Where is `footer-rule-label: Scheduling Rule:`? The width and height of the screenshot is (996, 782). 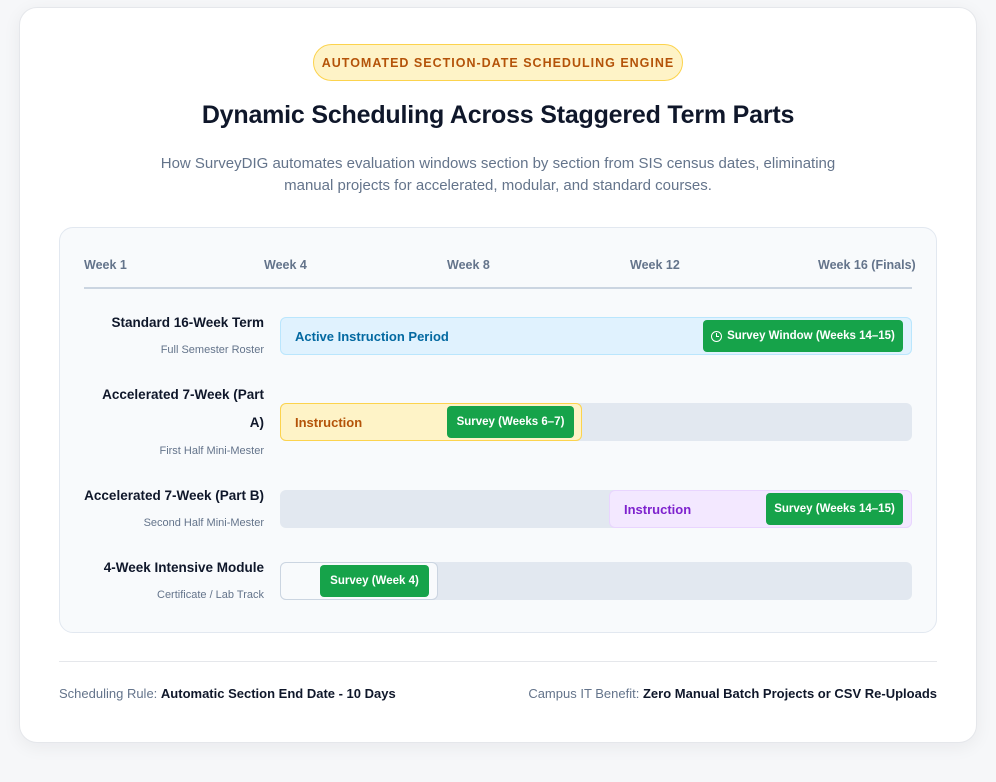 footer-rule-label: Scheduling Rule: is located at coordinates (108, 693).